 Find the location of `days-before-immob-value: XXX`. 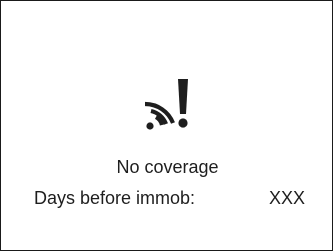

days-before-immob-value: XXX is located at coordinates (287, 198).